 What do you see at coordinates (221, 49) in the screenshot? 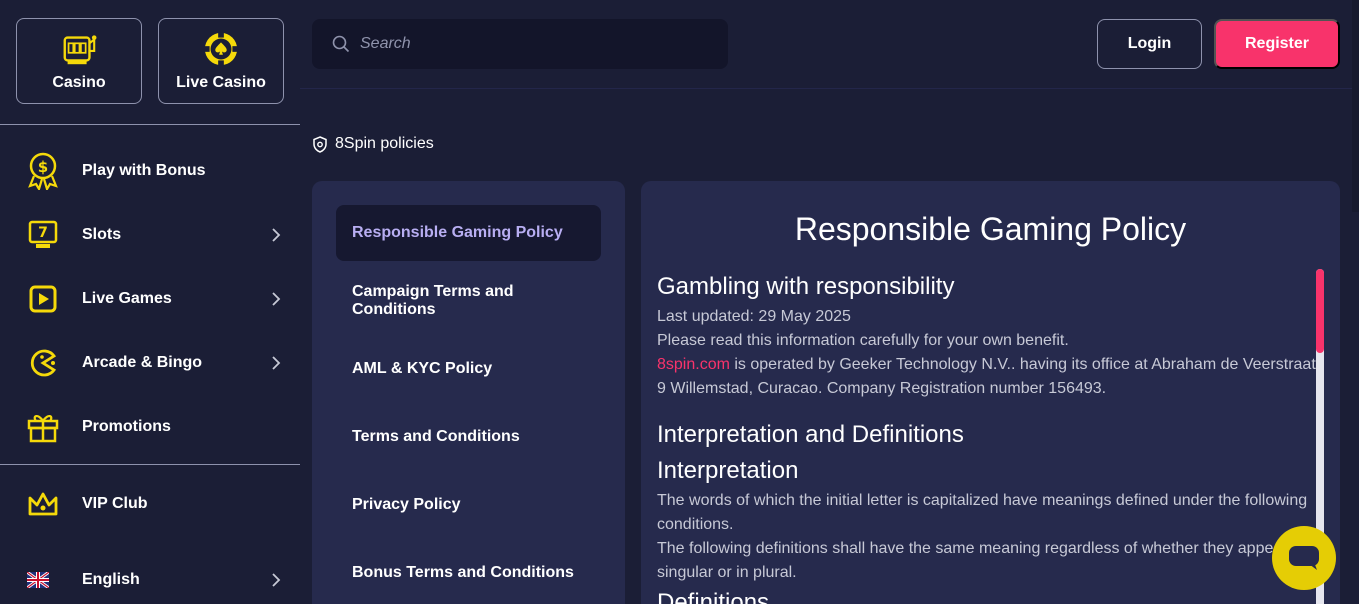
I see `poker-chip-icon` at bounding box center [221, 49].